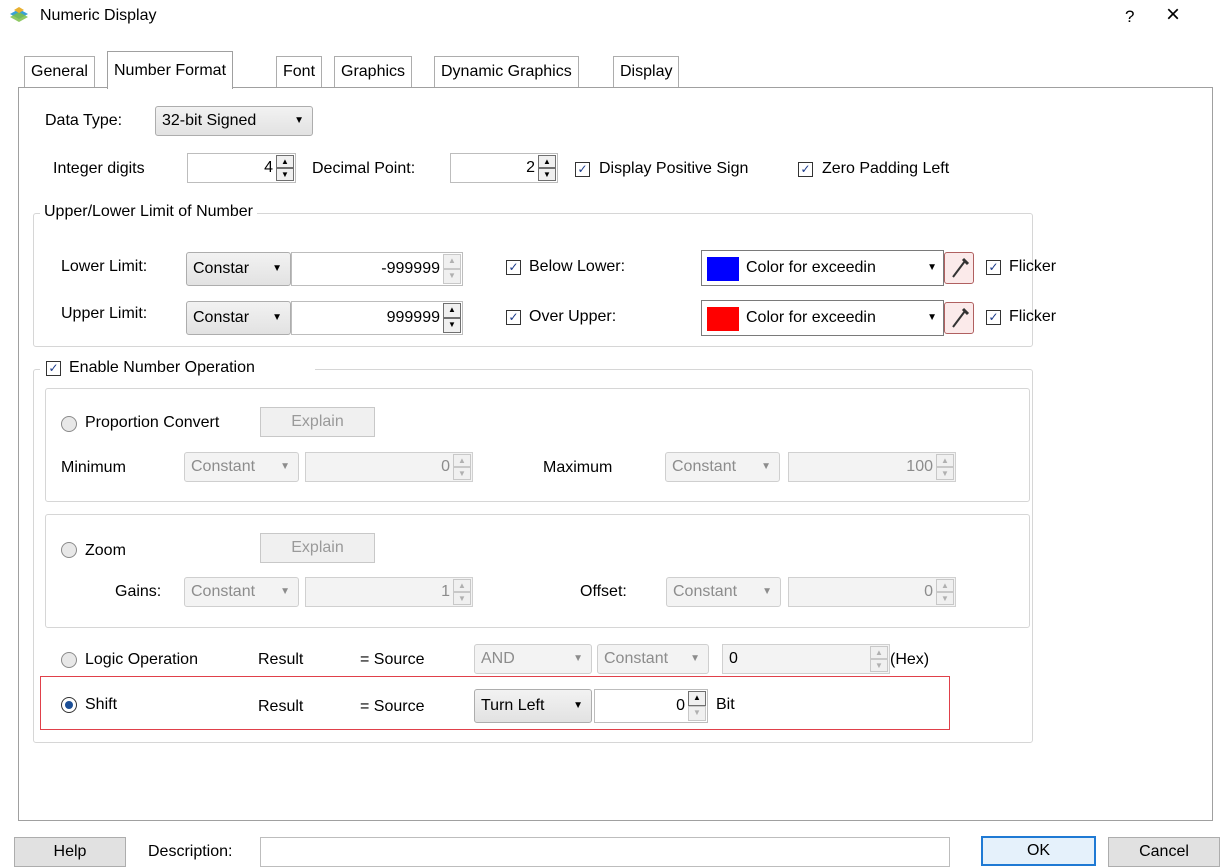 The height and width of the screenshot is (867, 1221). Describe the element at coordinates (872, 592) in the screenshot. I see `offset-value-spinner: 0 ▲ ▼` at that location.